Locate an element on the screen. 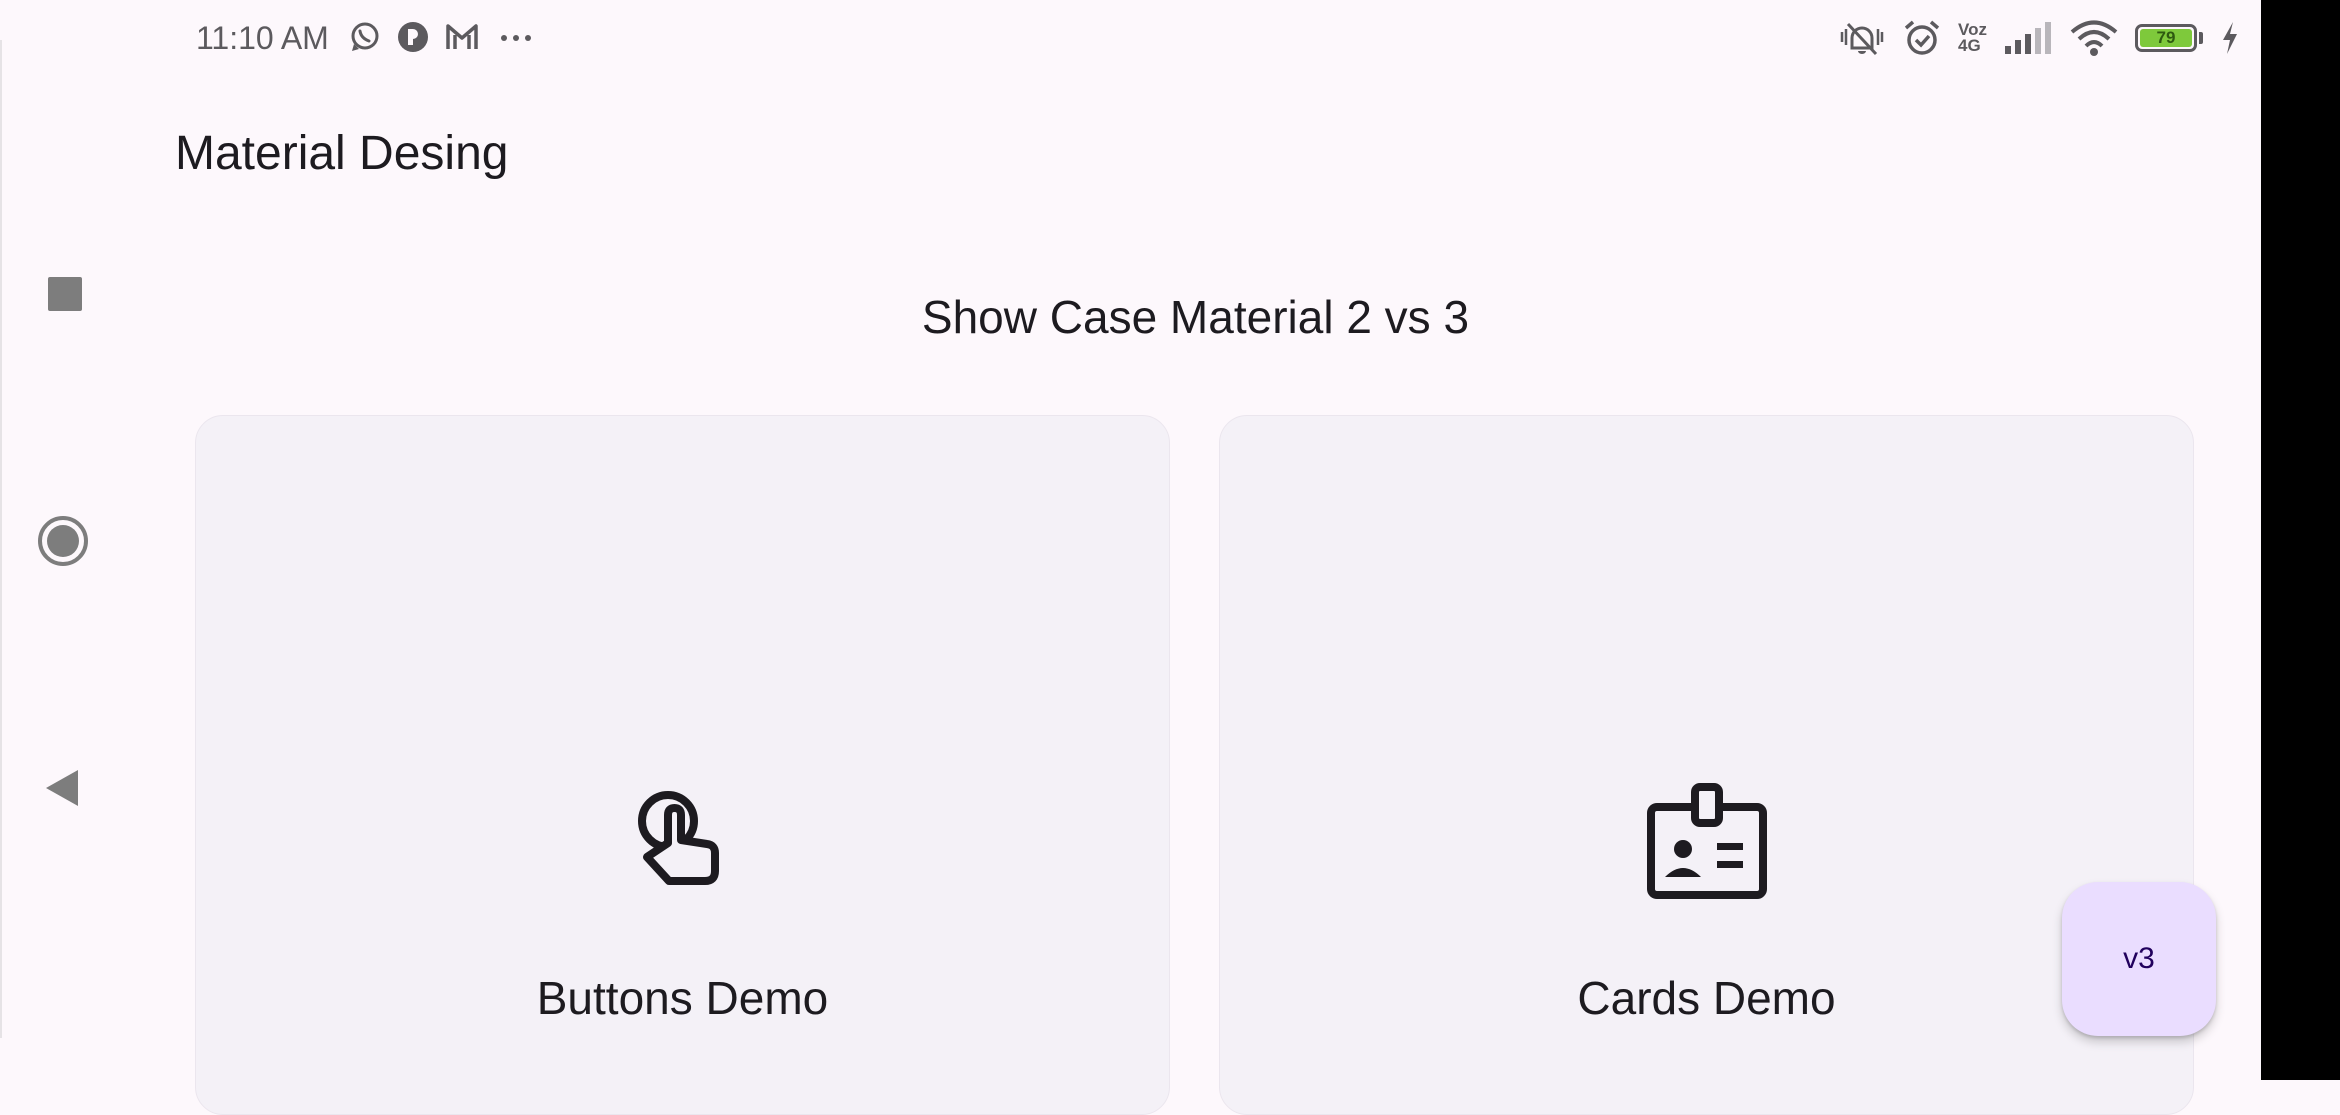 The width and height of the screenshot is (2340, 1115). signal-icon is located at coordinates (2028, 38).